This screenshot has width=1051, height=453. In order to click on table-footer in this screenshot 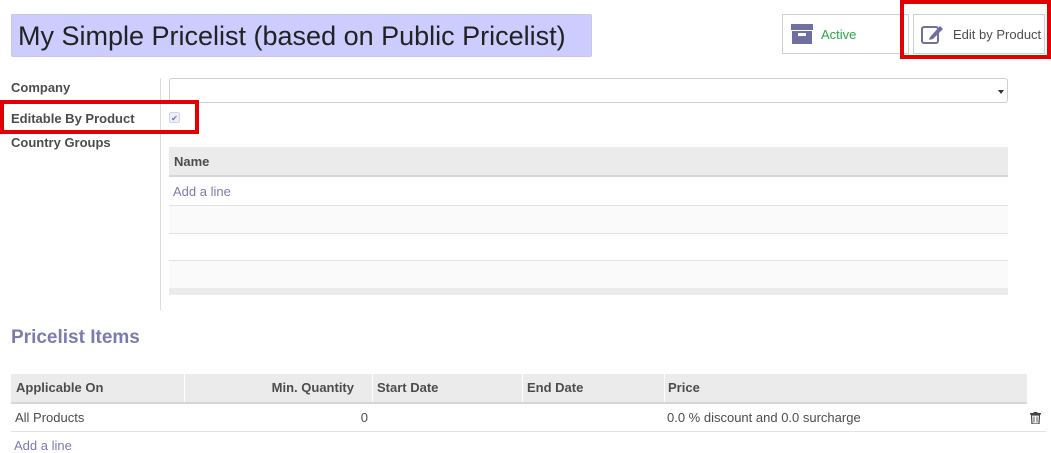, I will do `click(588, 291)`.